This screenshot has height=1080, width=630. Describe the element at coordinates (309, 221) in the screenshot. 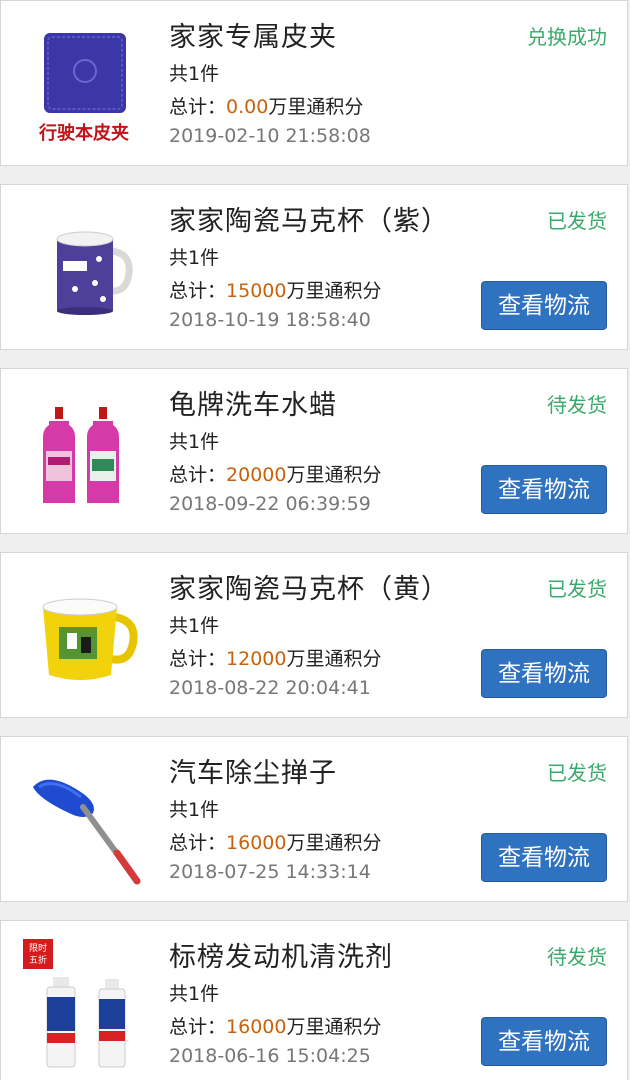

I see `product-title: 家家陶瓷马克杯（紫）` at that location.